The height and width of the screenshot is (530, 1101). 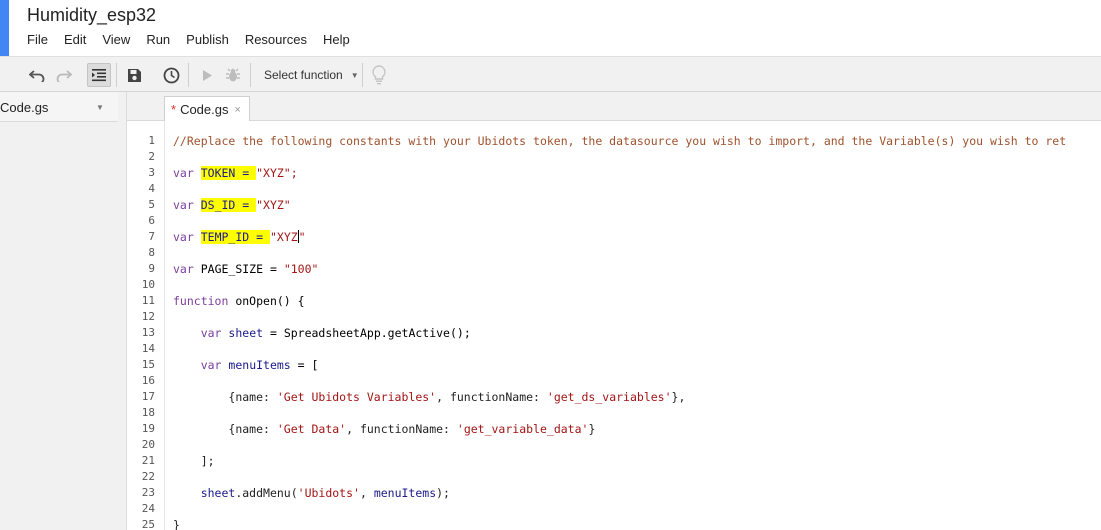 I want to click on code-text: var TEMP_ID = "XYZ", so click(x=239, y=237).